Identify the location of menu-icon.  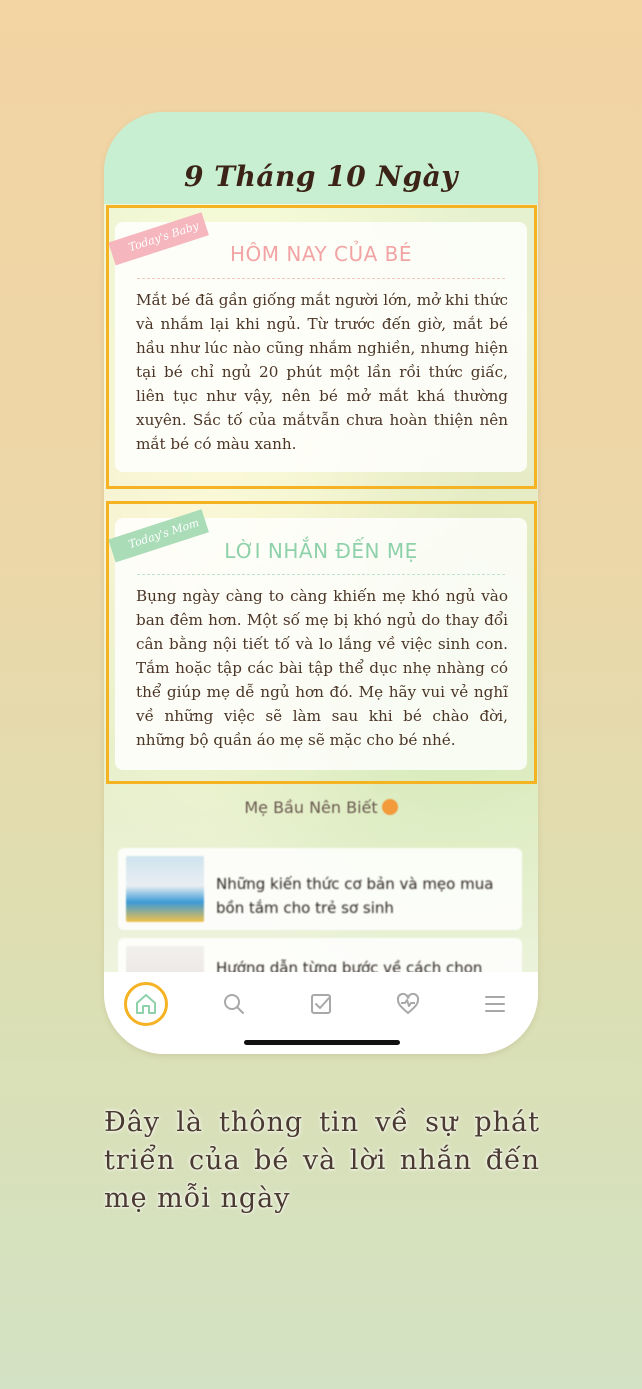
(495, 1004).